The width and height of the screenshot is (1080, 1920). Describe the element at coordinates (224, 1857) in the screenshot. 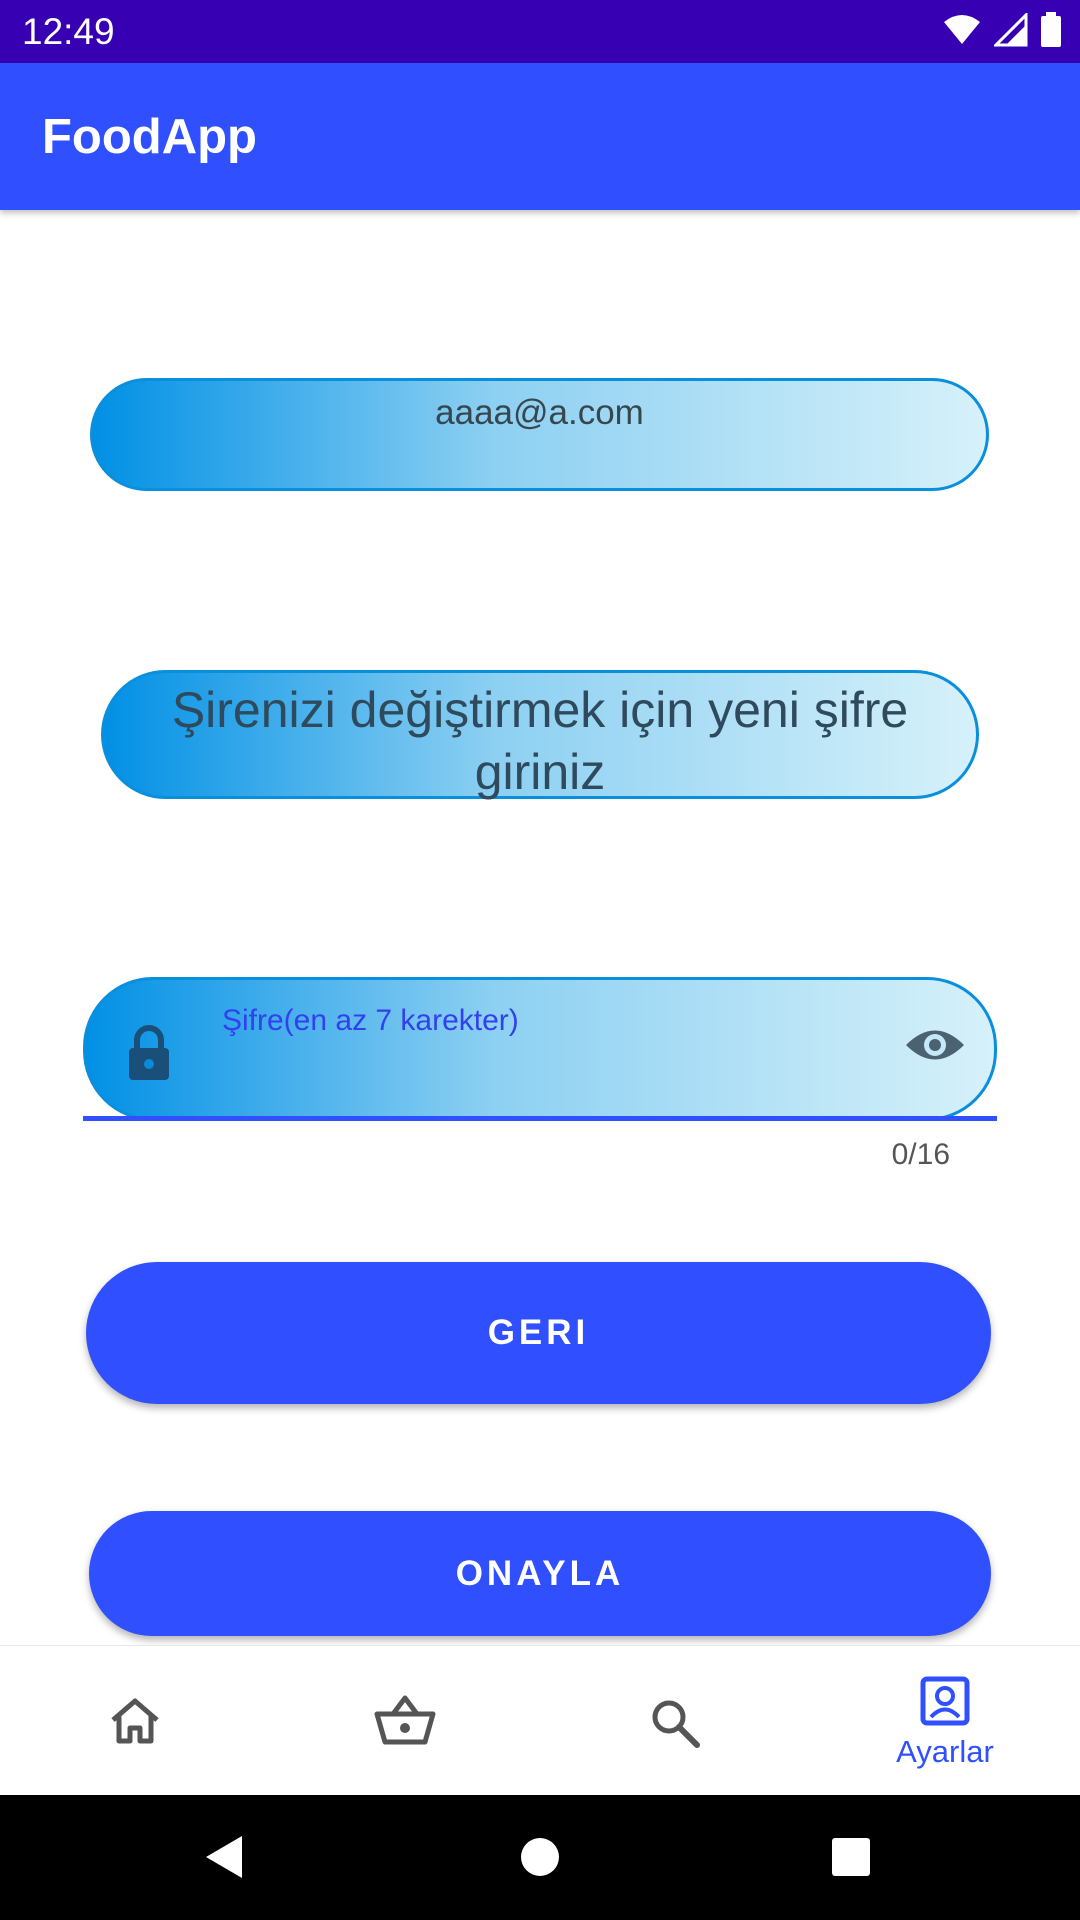

I see `back-icon` at that location.